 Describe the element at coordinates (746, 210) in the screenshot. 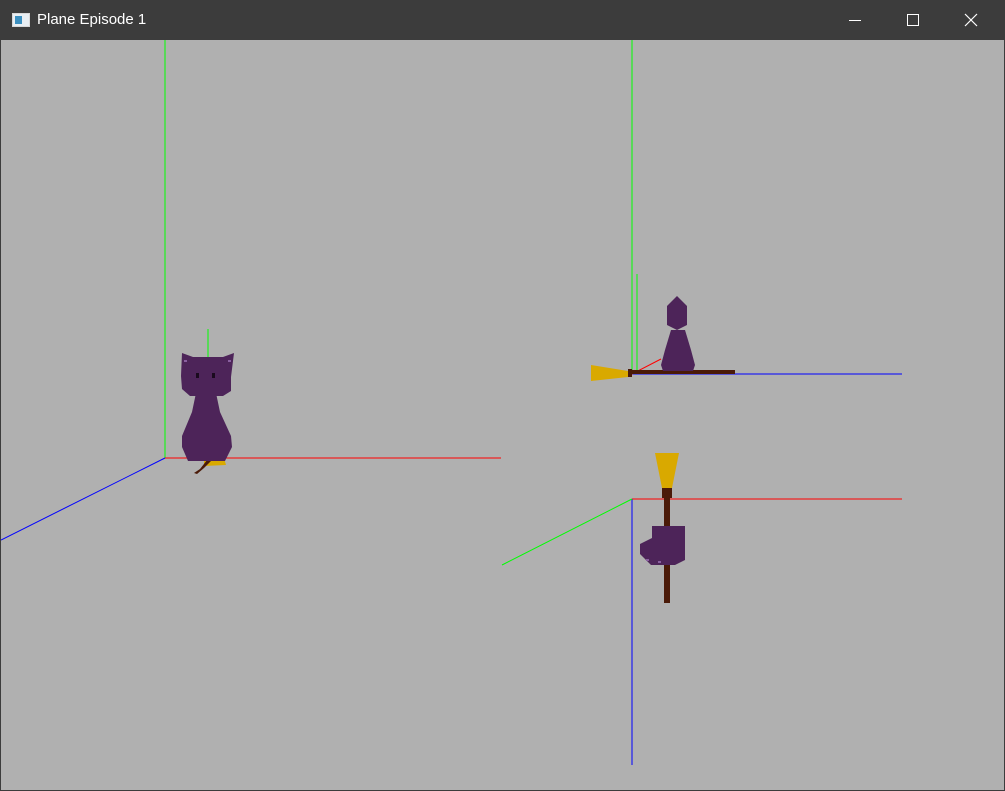

I see `side-view` at that location.